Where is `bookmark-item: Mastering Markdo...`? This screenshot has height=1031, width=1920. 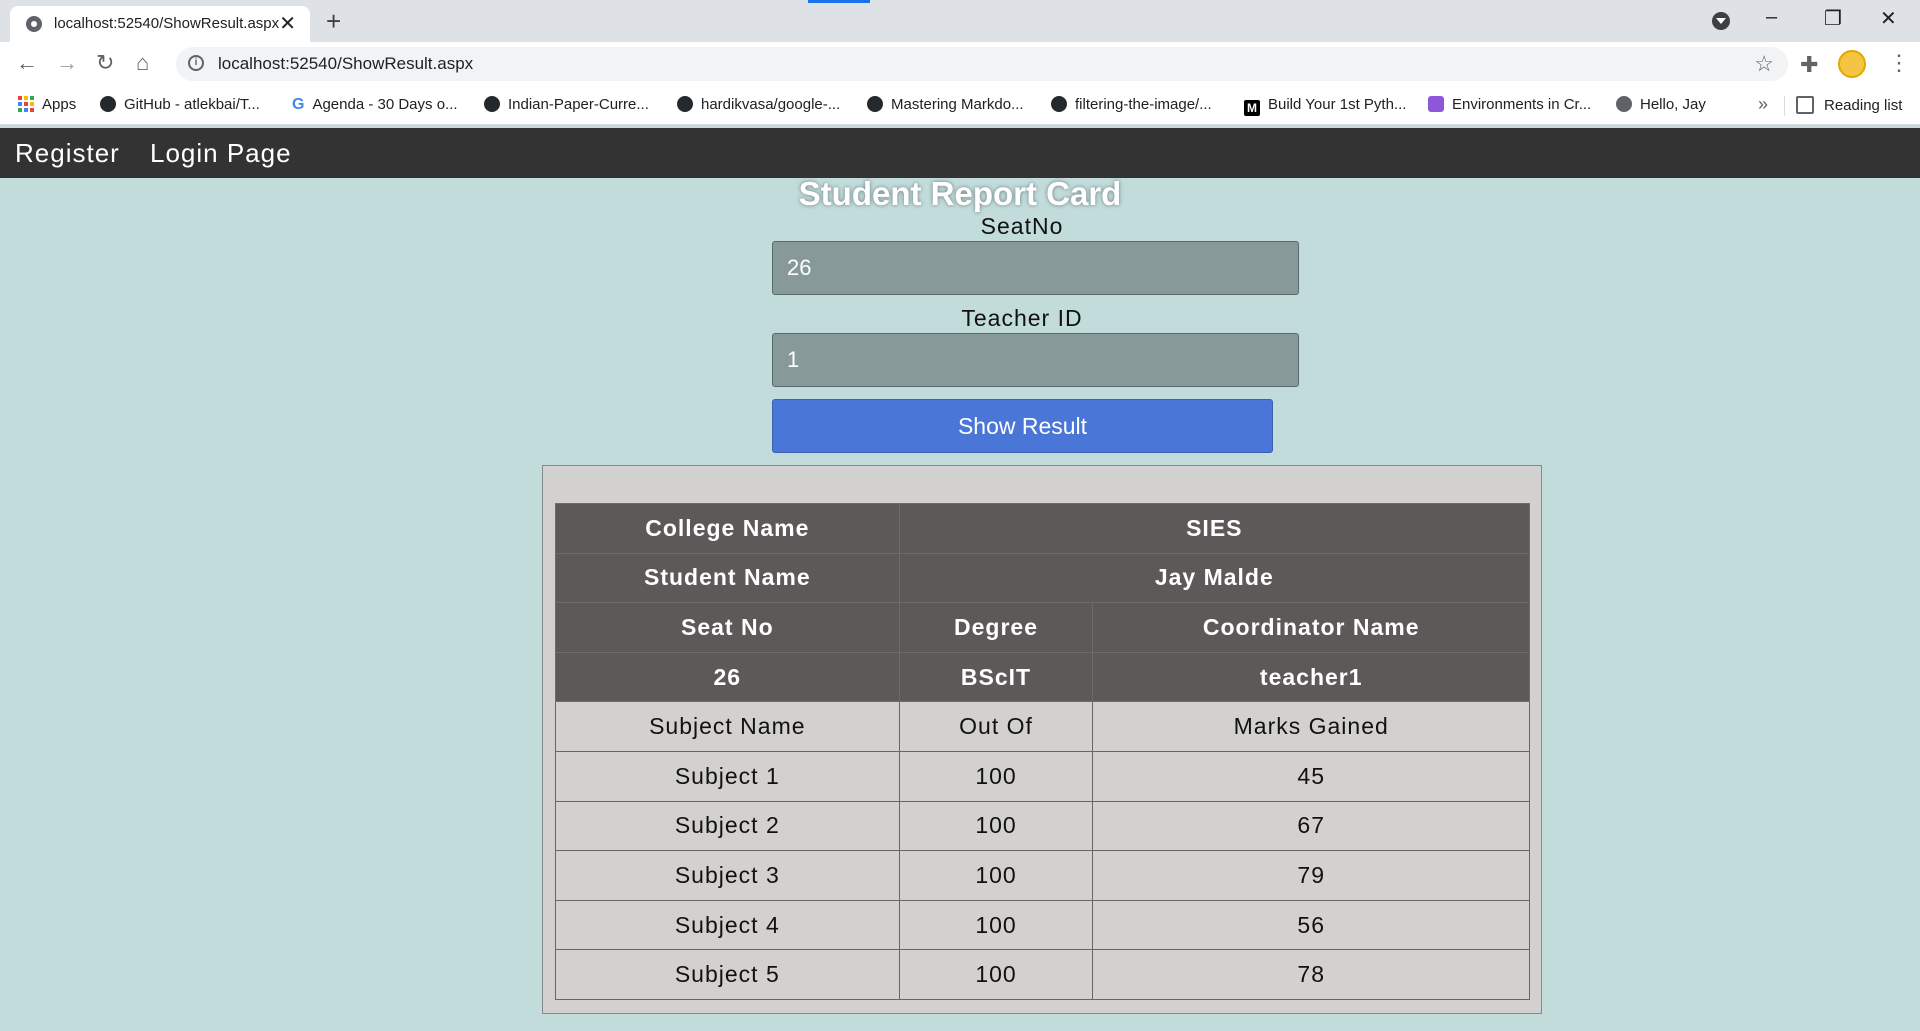 bookmark-item: Mastering Markdo... is located at coordinates (945, 104).